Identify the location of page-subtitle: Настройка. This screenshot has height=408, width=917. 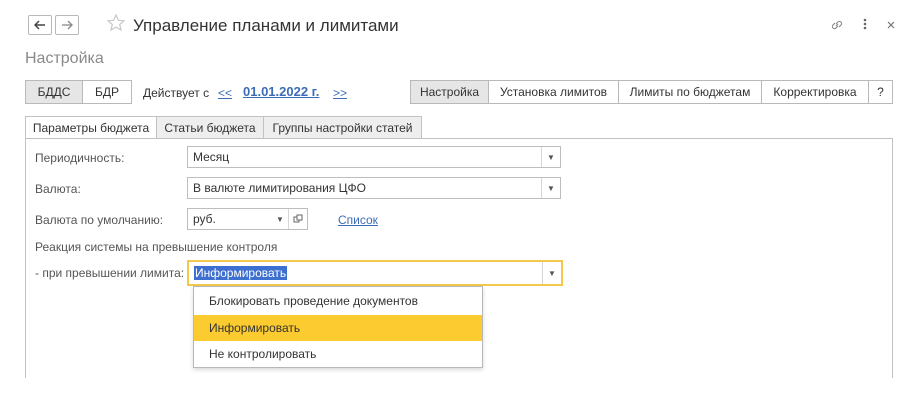
(64, 58).